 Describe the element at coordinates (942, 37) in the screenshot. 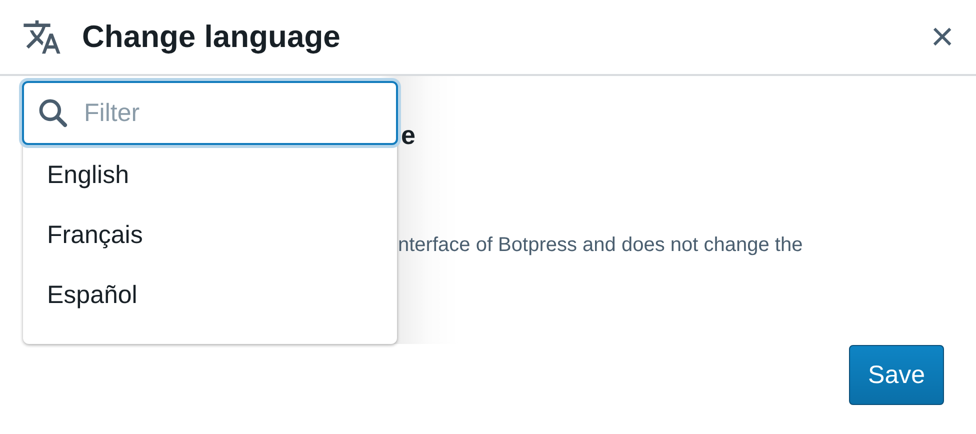

I see `close-button: ×` at that location.